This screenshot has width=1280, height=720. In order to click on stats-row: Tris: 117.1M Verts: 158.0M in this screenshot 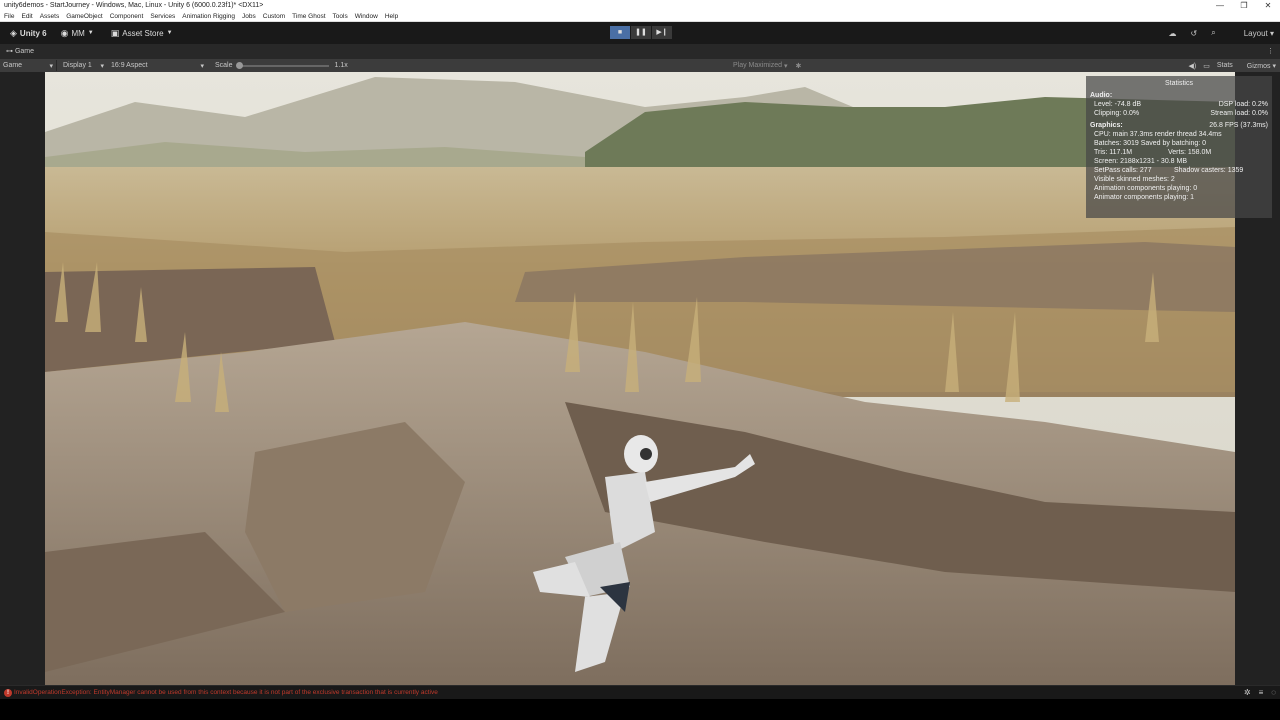, I will do `click(1179, 152)`.